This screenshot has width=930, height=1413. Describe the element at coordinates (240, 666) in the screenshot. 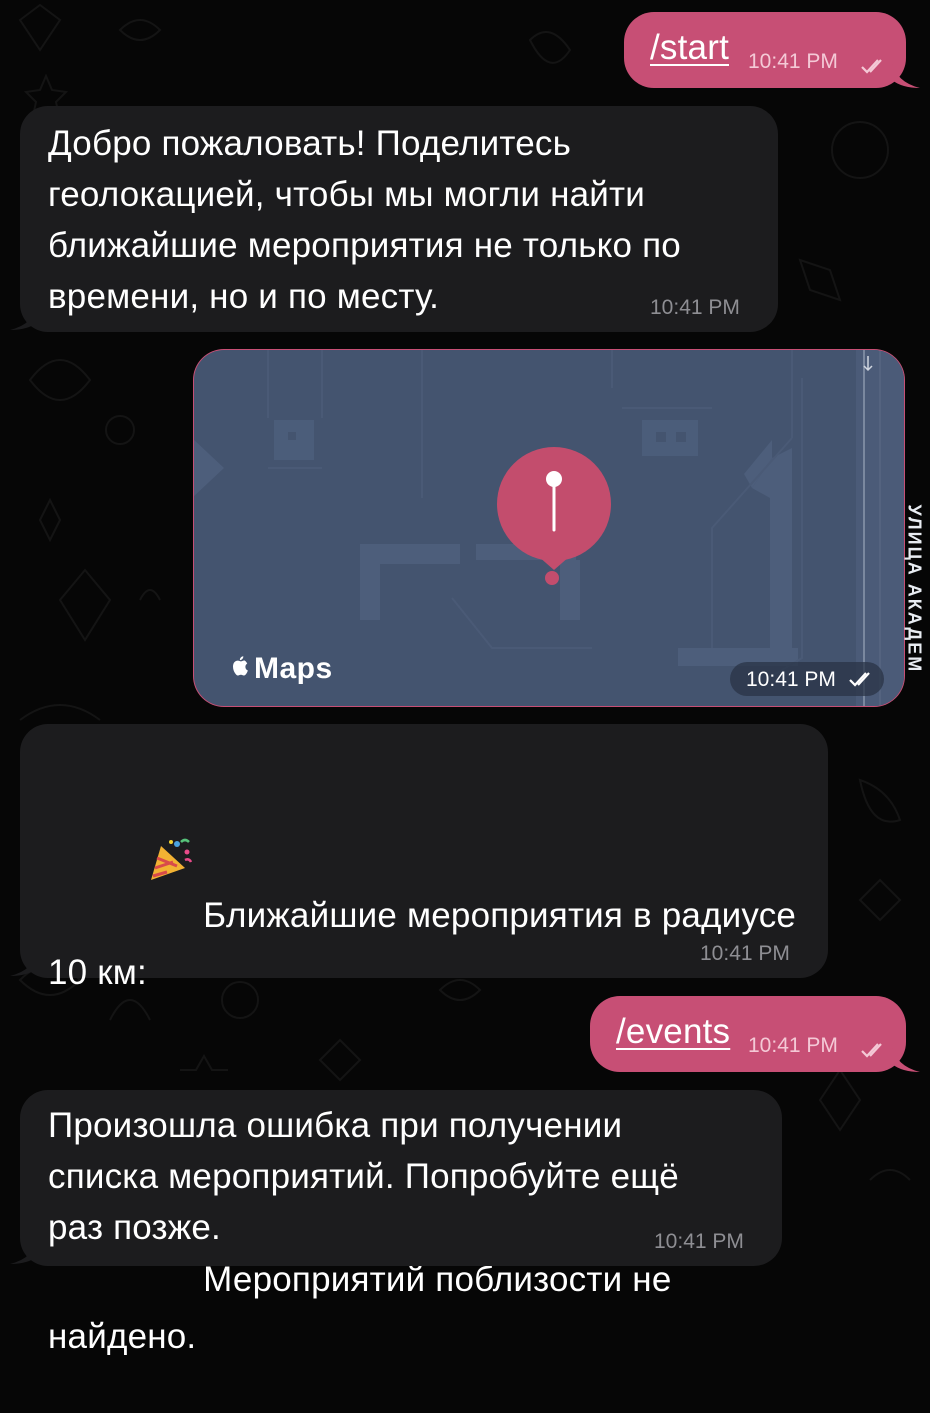

I see `apple-maps-logo-icon` at that location.